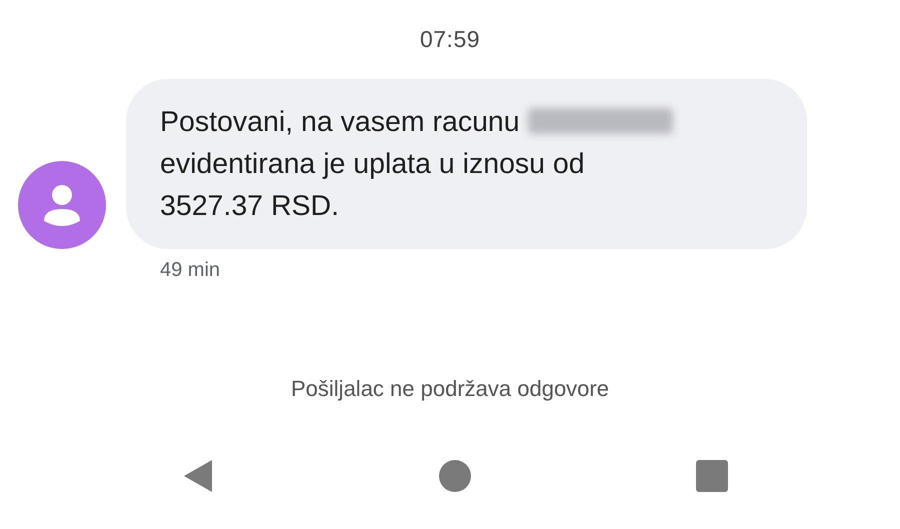 The image size is (900, 529). What do you see at coordinates (450, 389) in the screenshot?
I see `reply-notice: Pošiljalac ne podržava odgovore` at bounding box center [450, 389].